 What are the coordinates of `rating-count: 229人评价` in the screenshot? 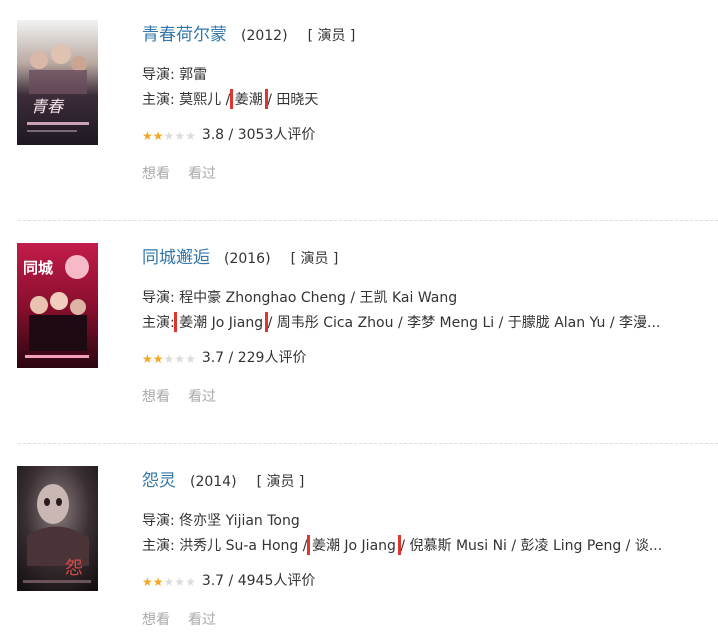 It's located at (272, 358).